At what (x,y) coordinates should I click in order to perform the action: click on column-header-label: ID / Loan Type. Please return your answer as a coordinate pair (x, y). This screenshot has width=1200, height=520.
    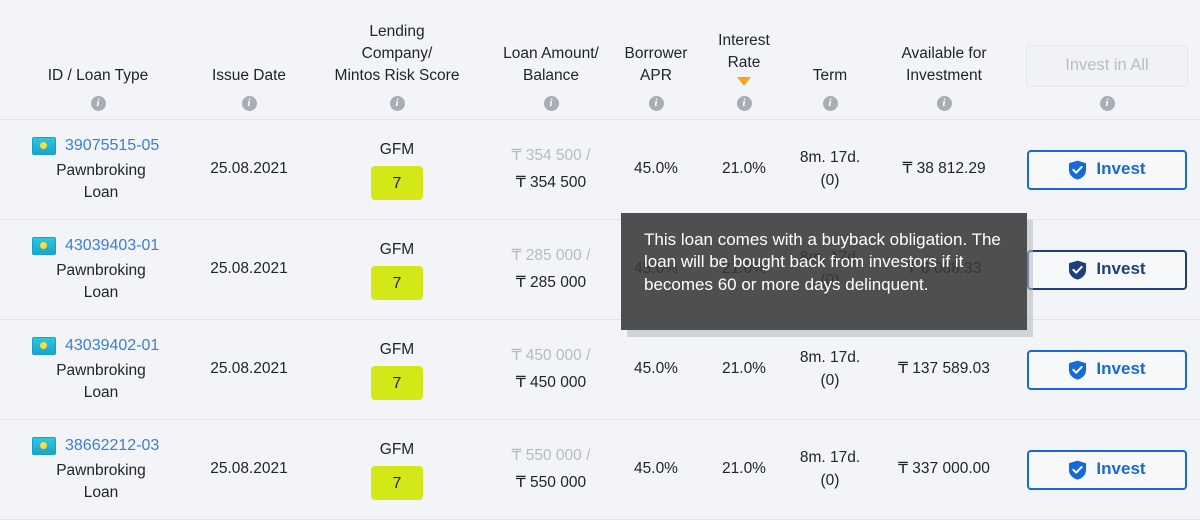
    Looking at the image, I should click on (98, 75).